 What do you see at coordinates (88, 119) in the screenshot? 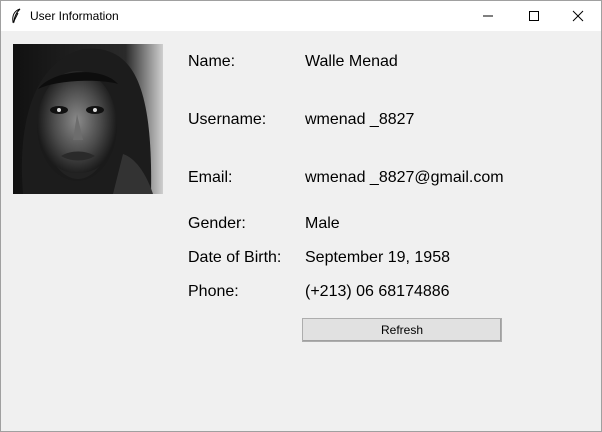
I see `user-photo` at bounding box center [88, 119].